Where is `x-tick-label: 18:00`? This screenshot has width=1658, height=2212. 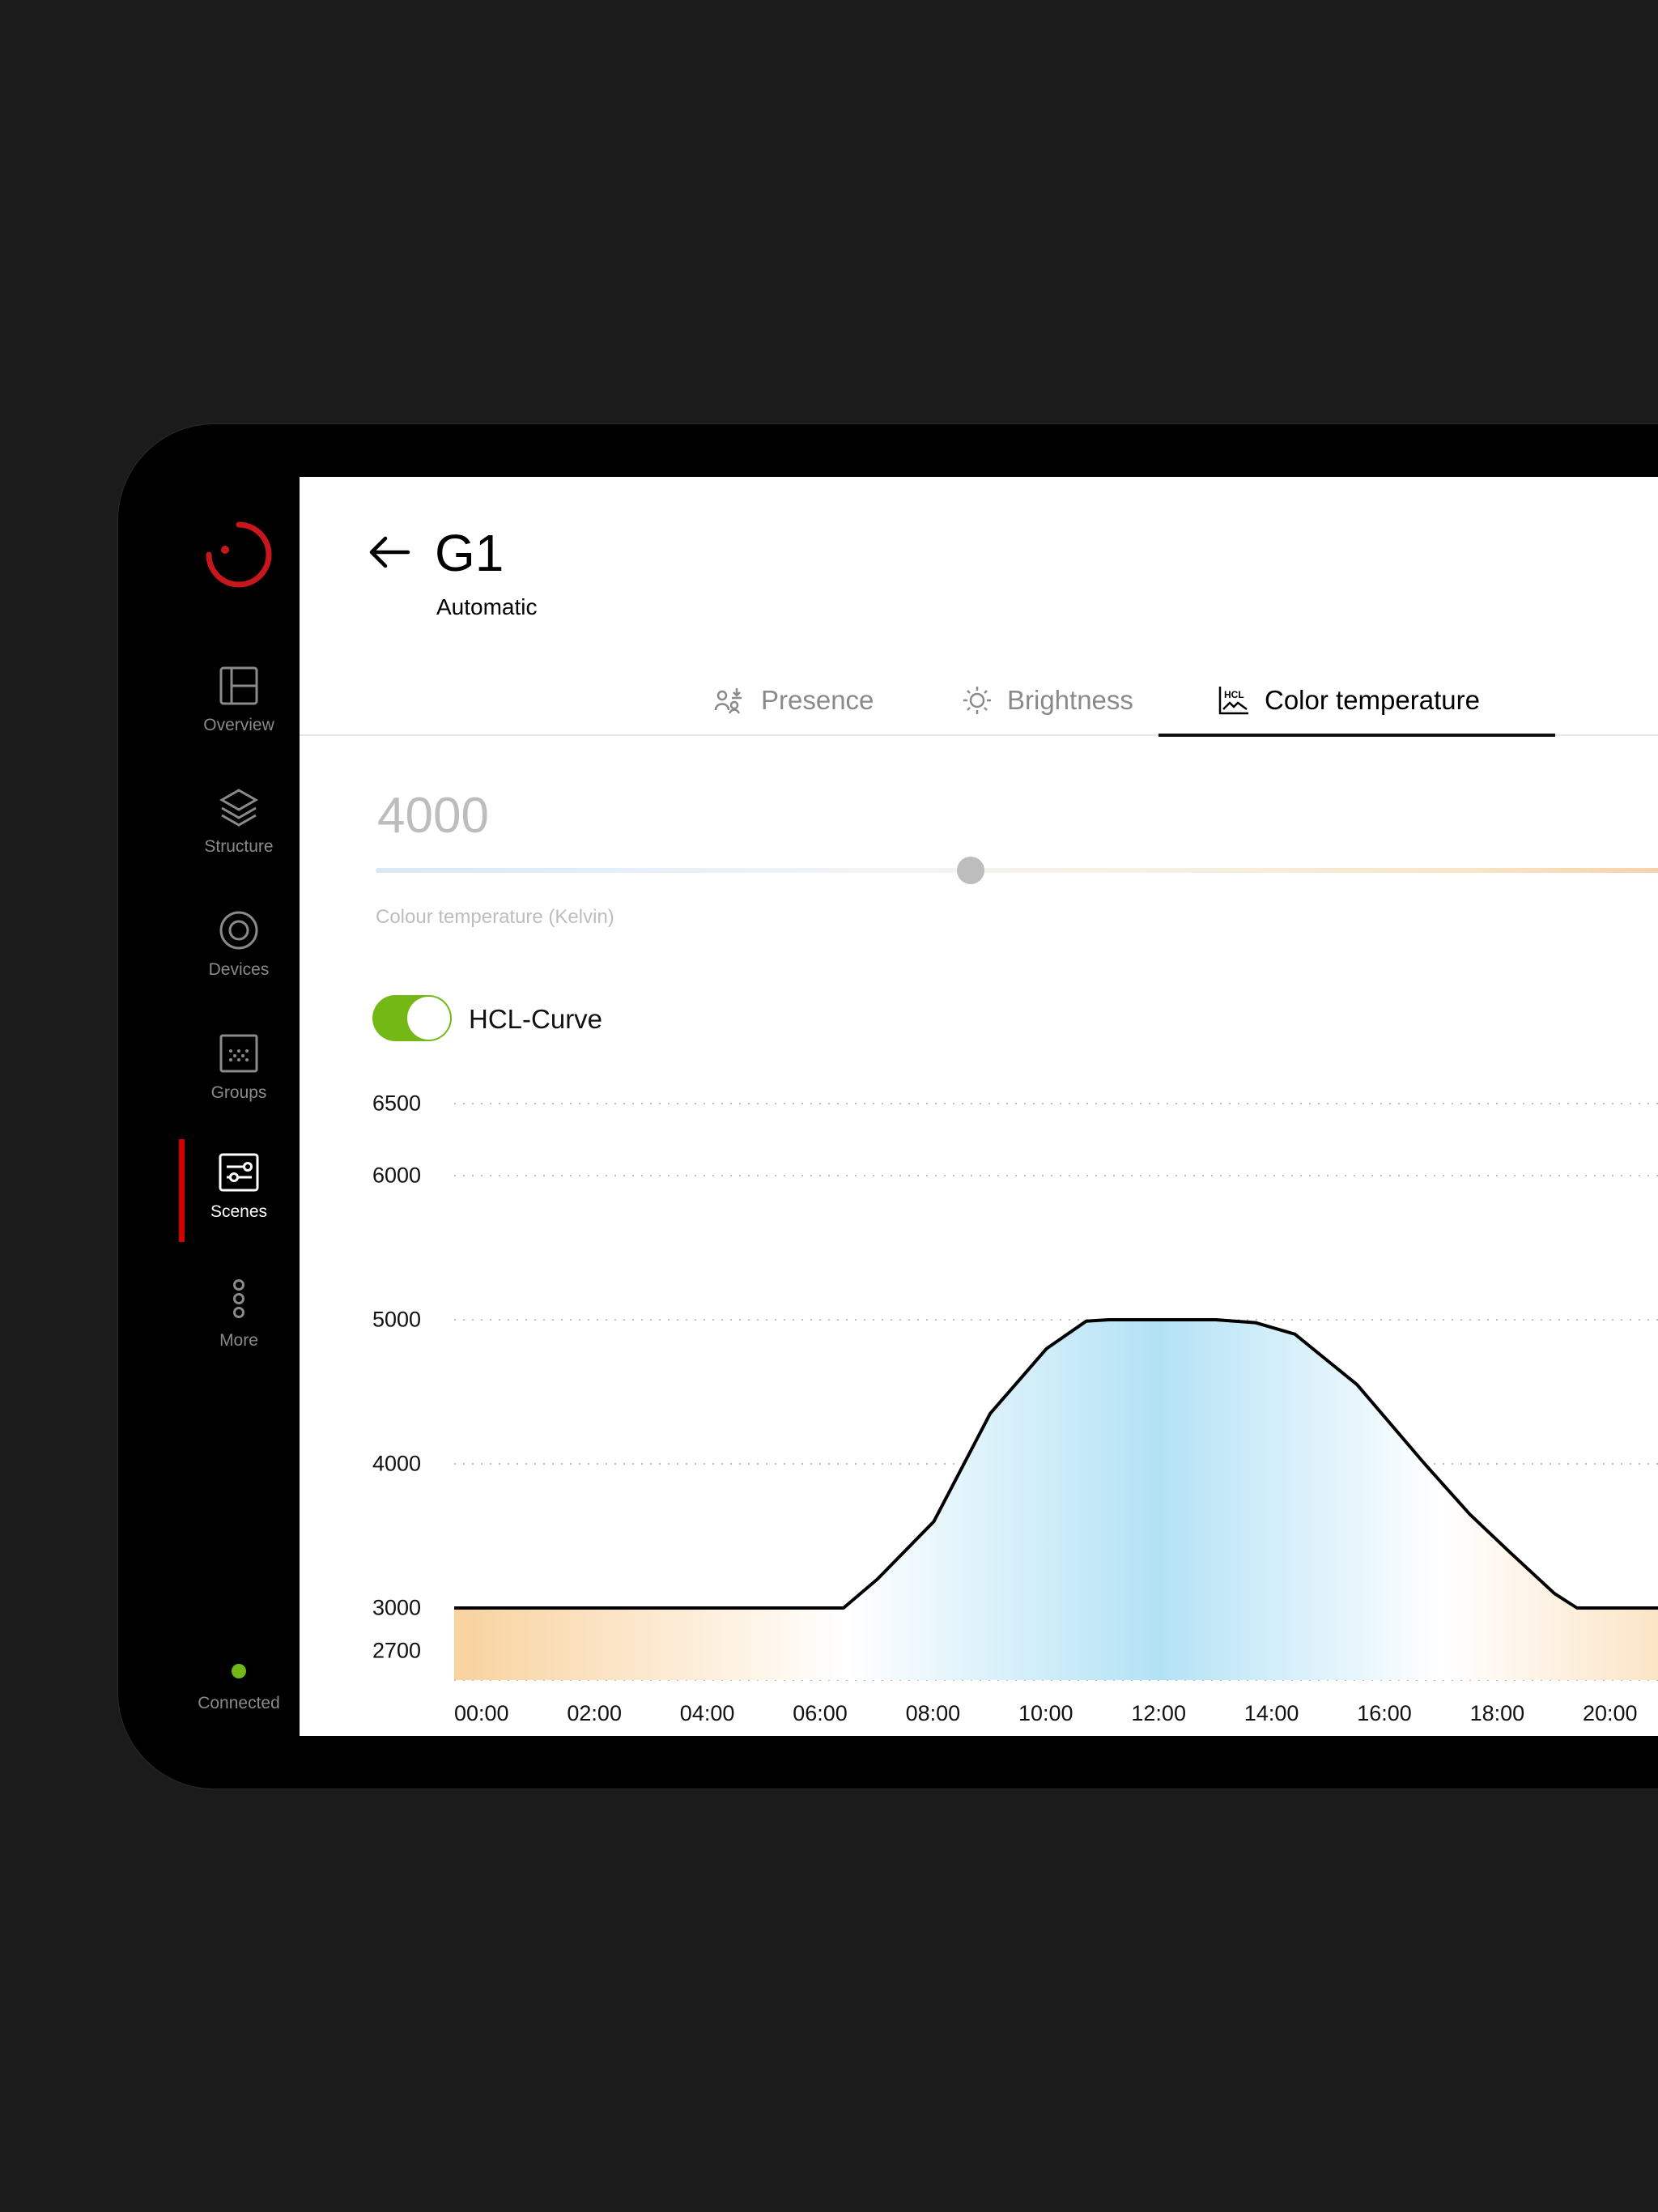 x-tick-label: 18:00 is located at coordinates (1497, 1713).